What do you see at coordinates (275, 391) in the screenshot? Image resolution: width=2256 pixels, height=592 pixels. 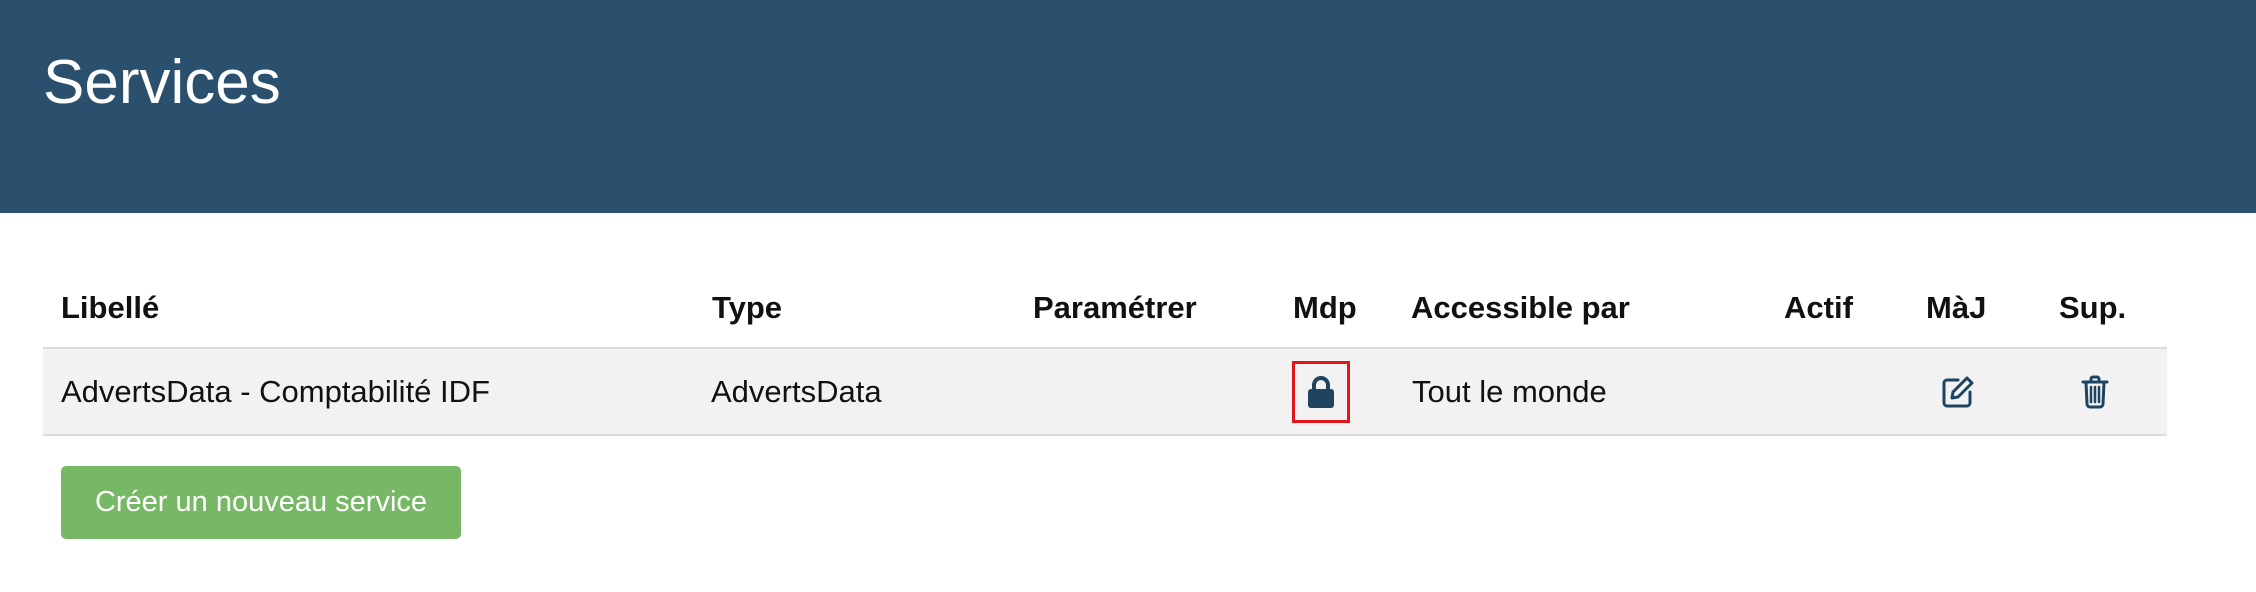 I see `cell-libelle: AdvertsData - Comptabilité IDF` at bounding box center [275, 391].